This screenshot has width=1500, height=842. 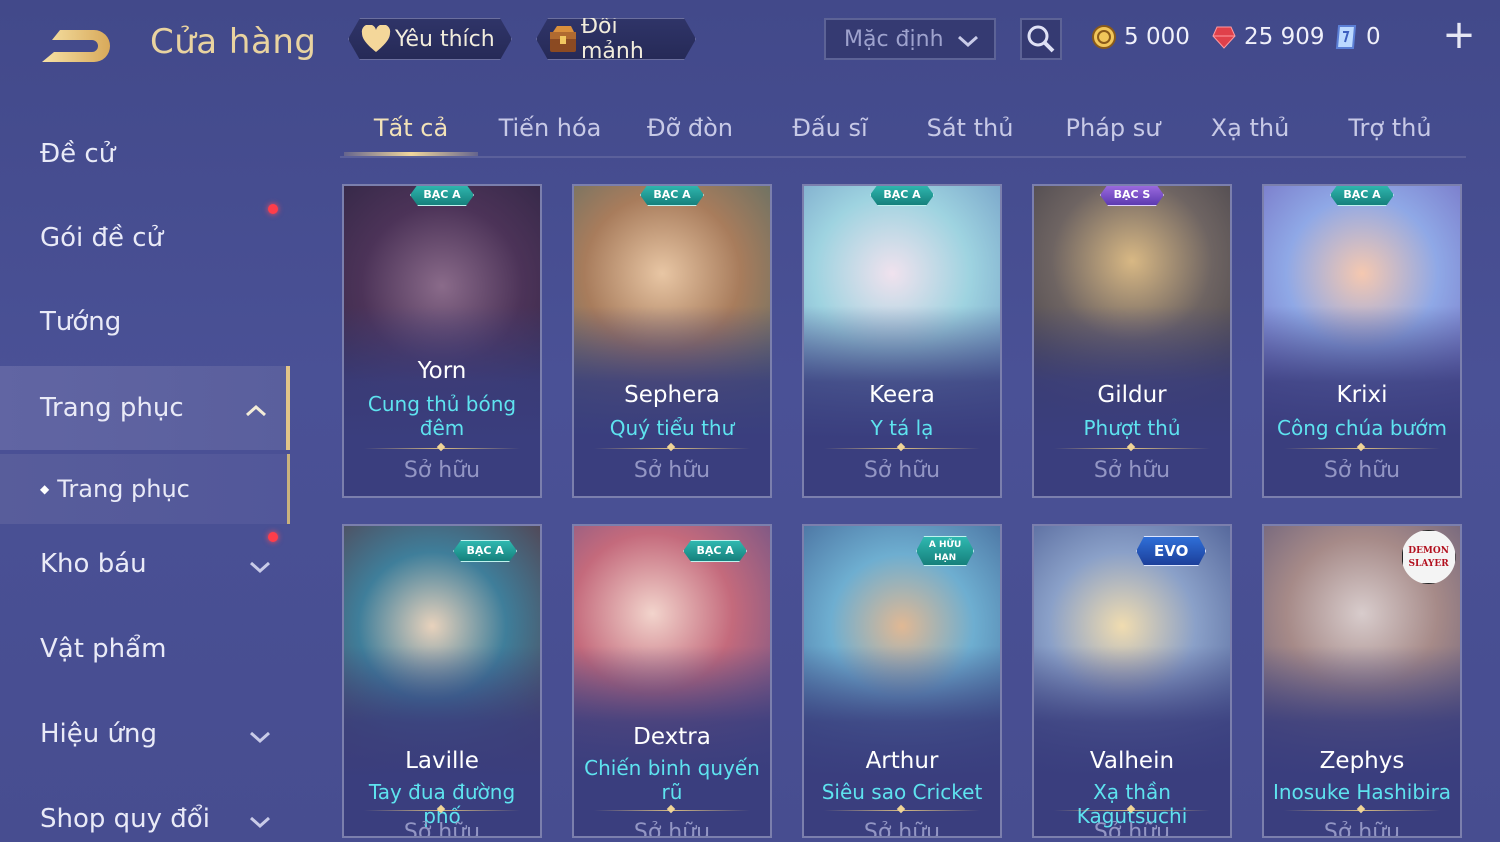 I want to click on tab-support: Trợ thủ, so click(x=1390, y=134).